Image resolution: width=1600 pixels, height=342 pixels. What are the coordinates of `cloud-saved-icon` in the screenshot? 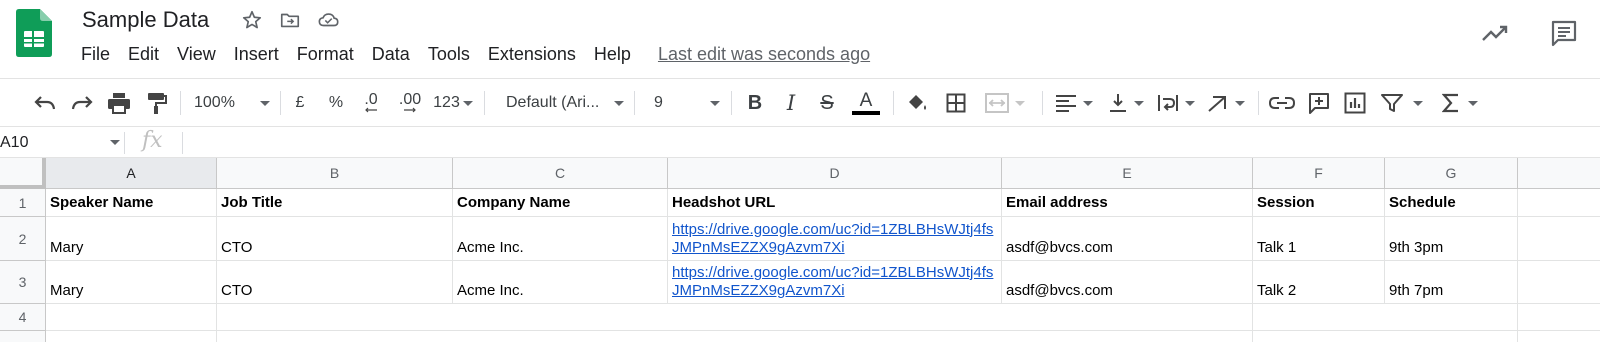 It's located at (329, 20).